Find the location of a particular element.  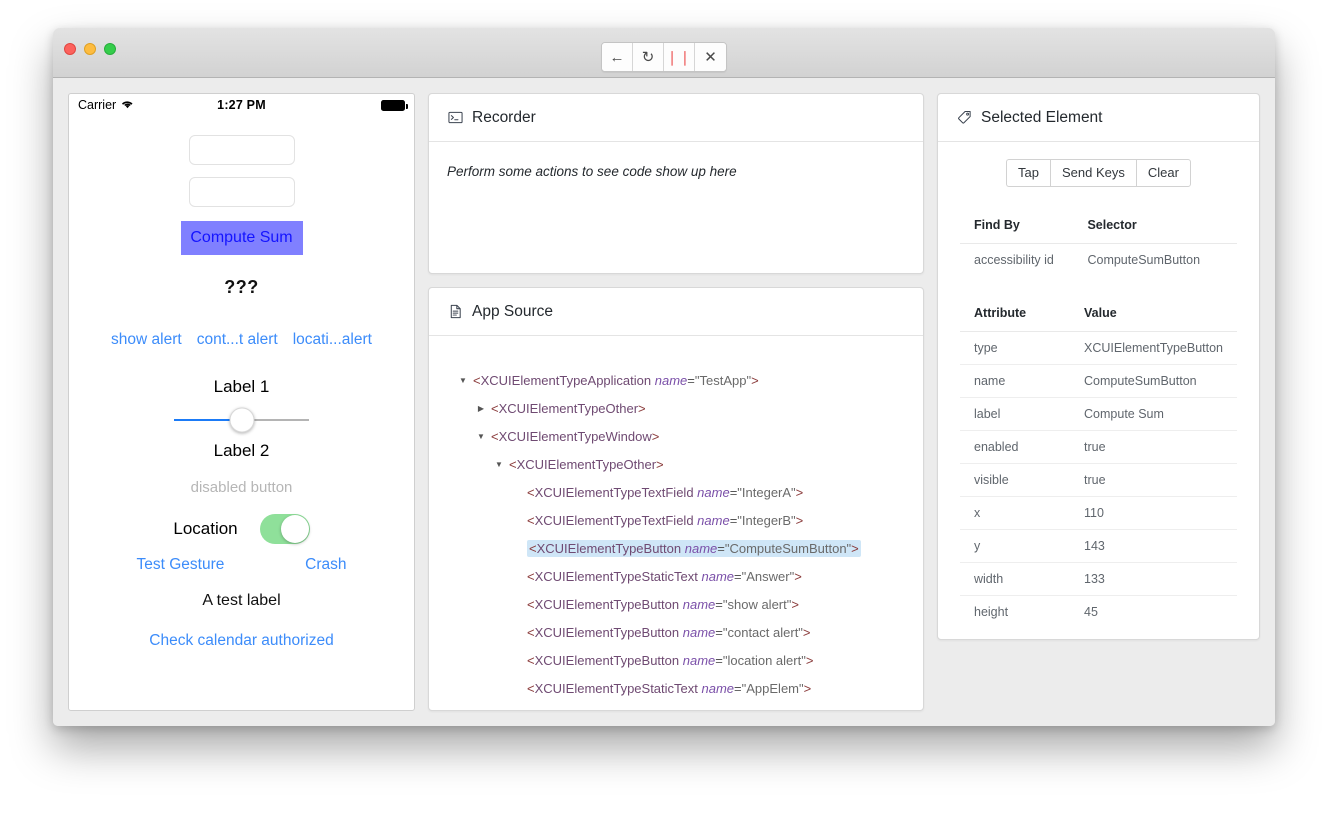

table-cell-key: name is located at coordinates (1015, 381).